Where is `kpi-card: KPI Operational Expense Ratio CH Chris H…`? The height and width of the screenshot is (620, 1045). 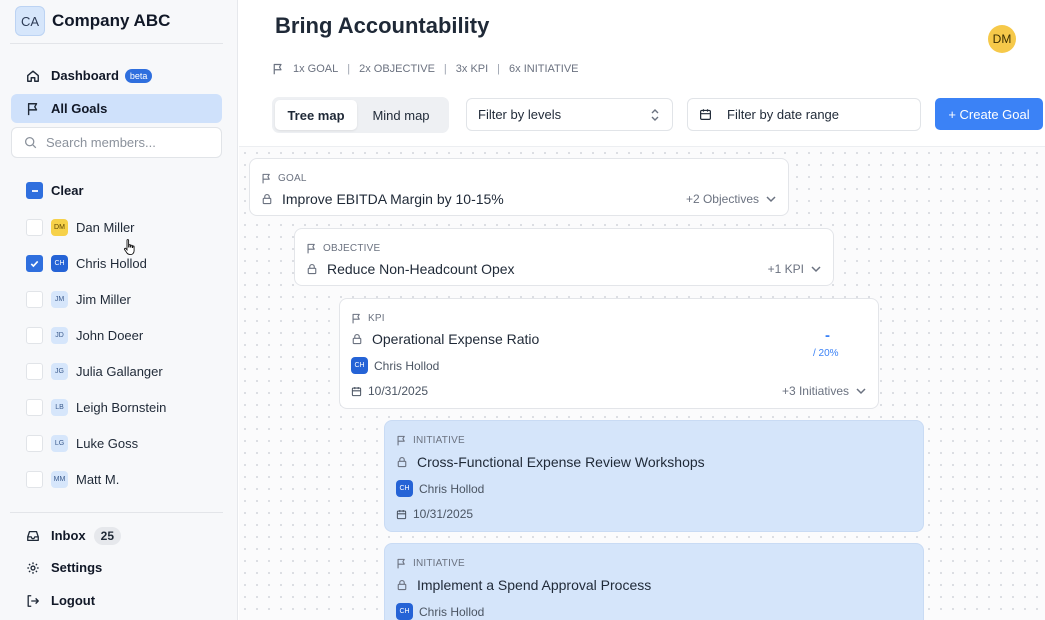 kpi-card: KPI Operational Expense Ratio CH Chris H… is located at coordinates (609, 353).